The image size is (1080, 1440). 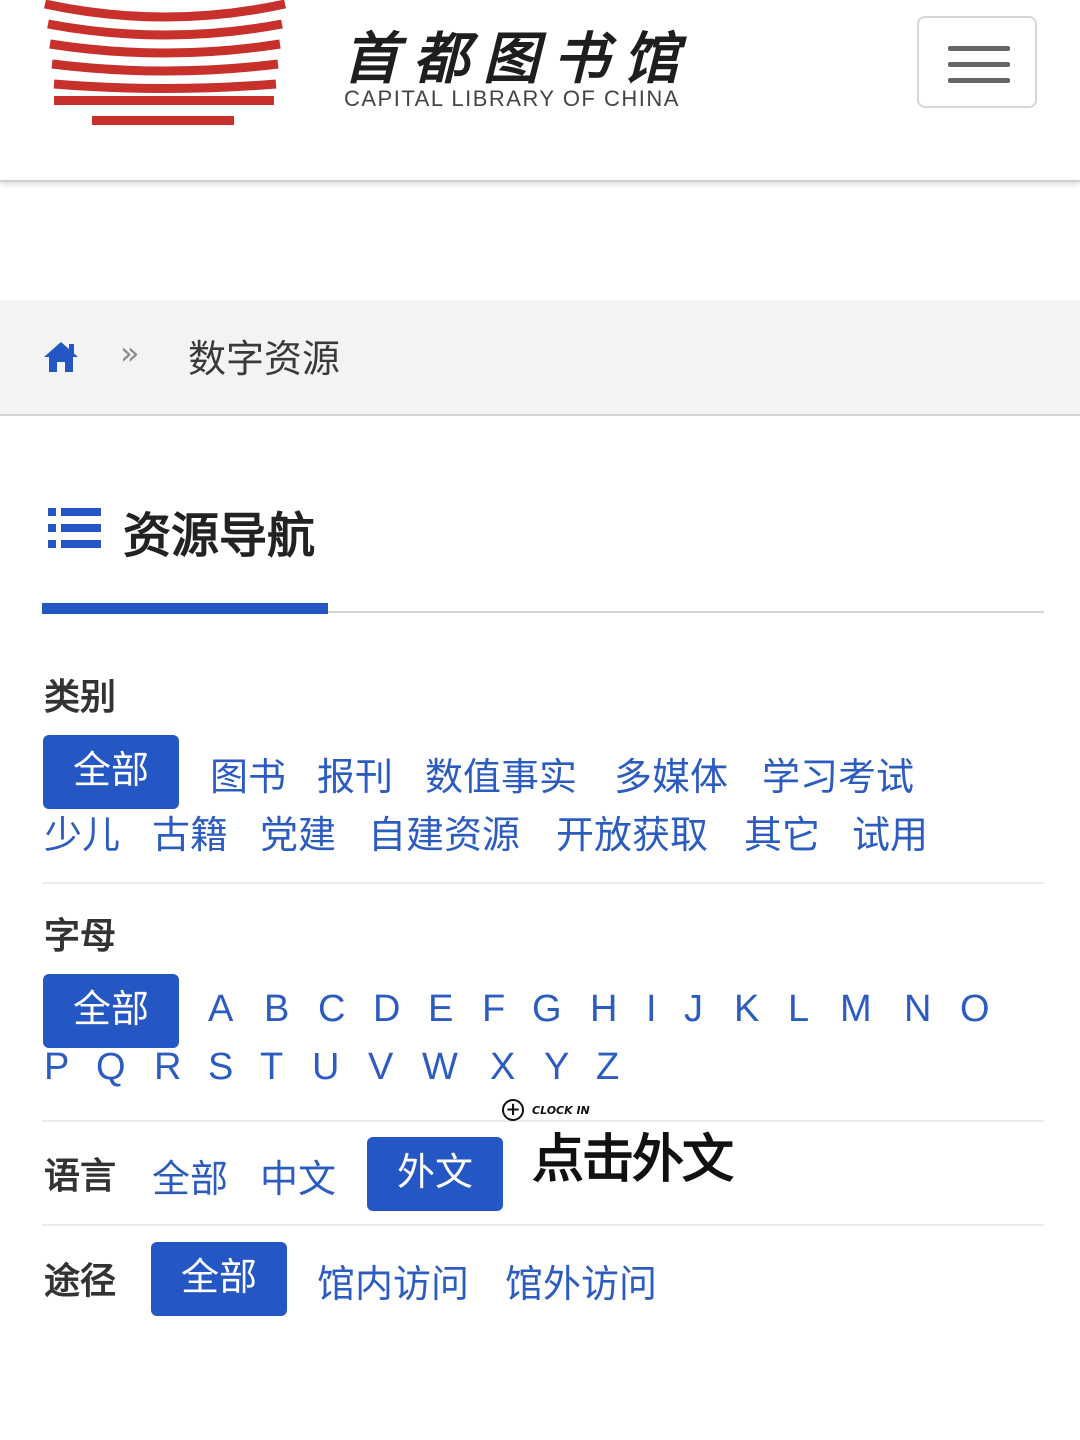 I want to click on category-option-trial: 试用, so click(x=890, y=831).